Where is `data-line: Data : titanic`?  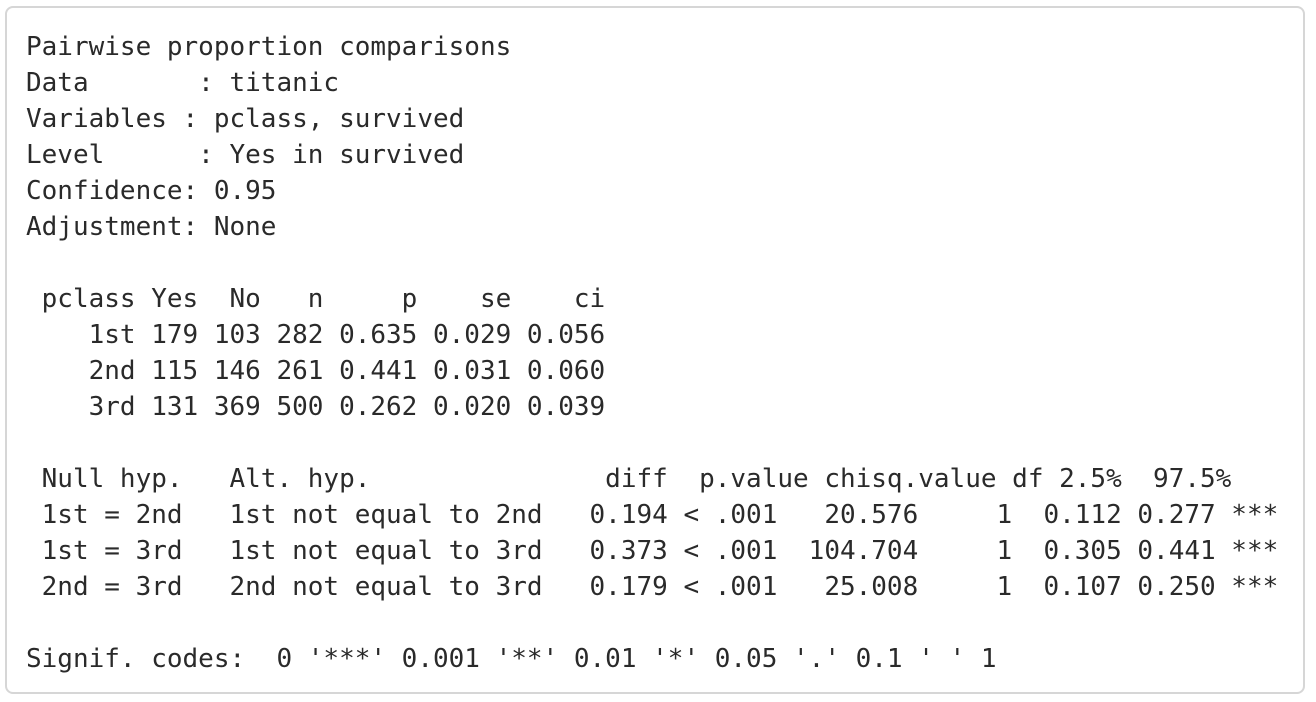 data-line: Data : titanic is located at coordinates (183, 83).